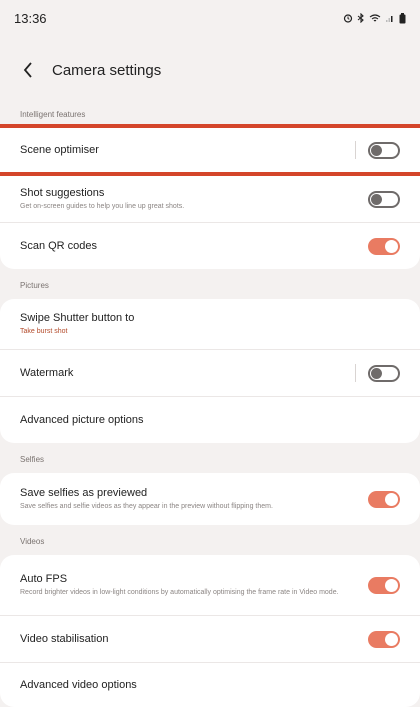 This screenshot has height=707, width=420. What do you see at coordinates (384, 373) in the screenshot?
I see `watermark-toggle` at bounding box center [384, 373].